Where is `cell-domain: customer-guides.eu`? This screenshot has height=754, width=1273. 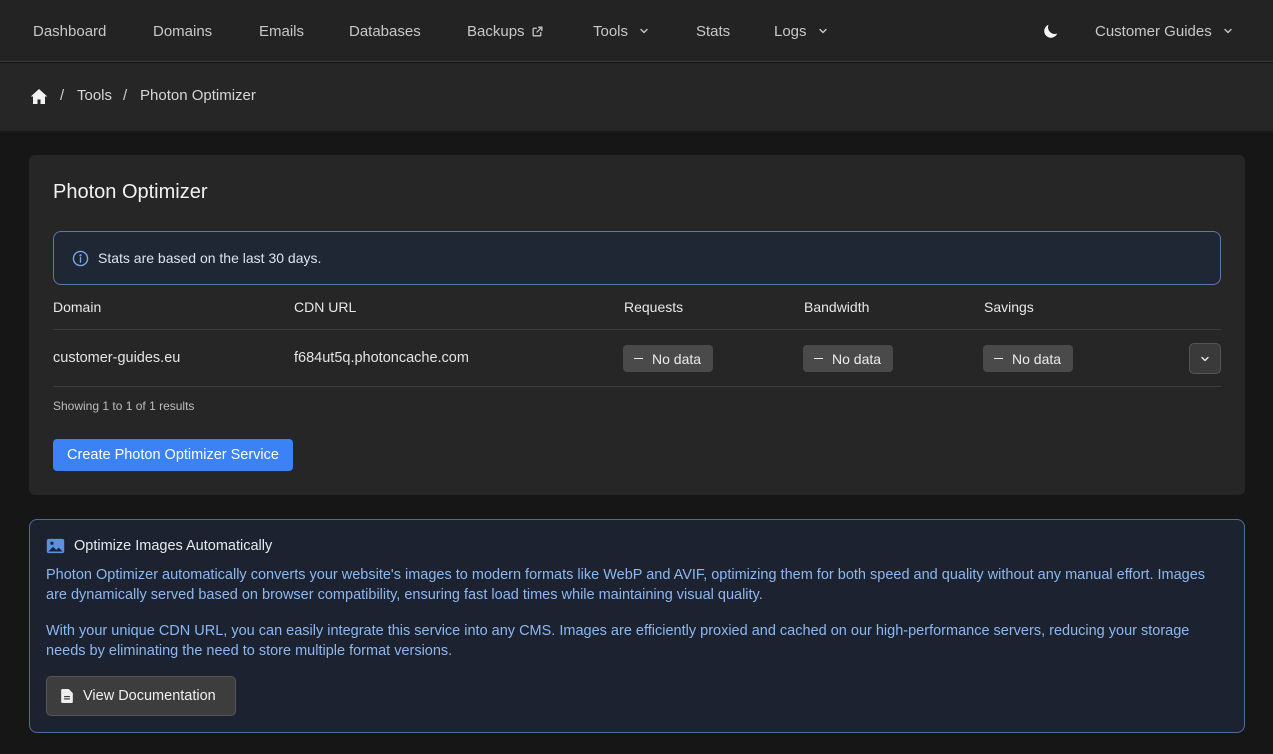
cell-domain: customer-guides.eu is located at coordinates (117, 358).